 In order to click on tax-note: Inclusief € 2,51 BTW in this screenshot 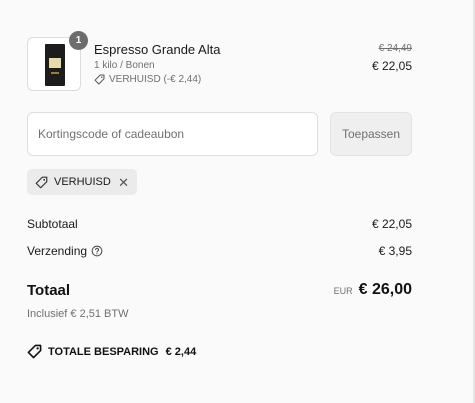, I will do `click(78, 314)`.